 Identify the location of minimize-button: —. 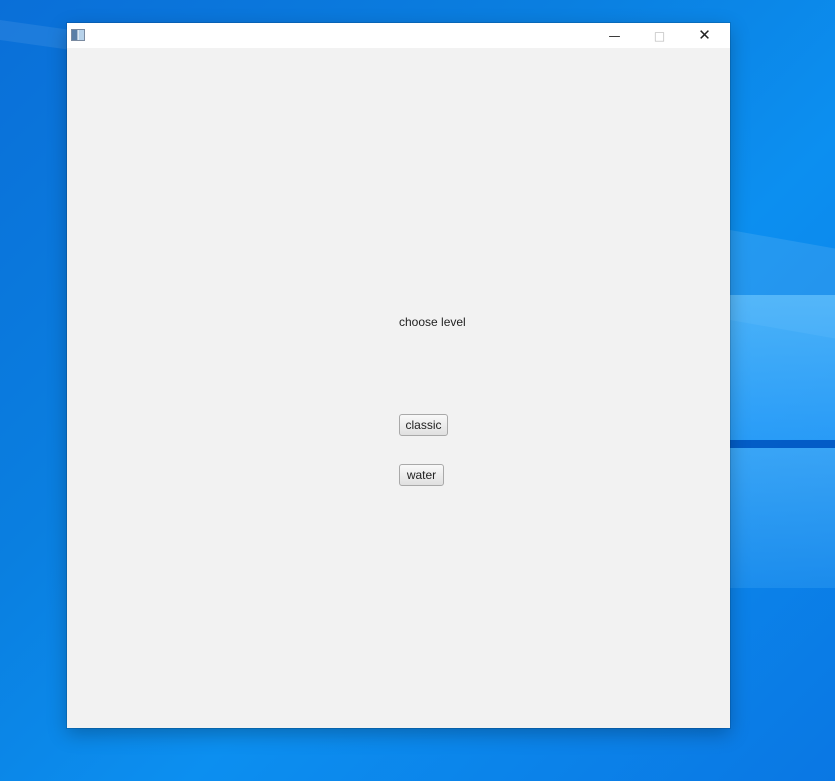
(614, 35).